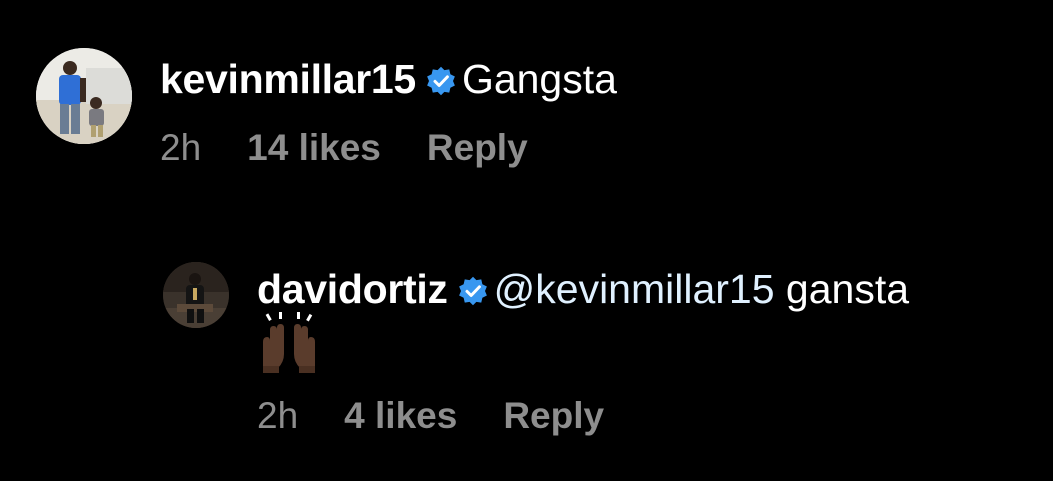  I want to click on comment-meta: 2h 14 likes Reply, so click(388, 148).